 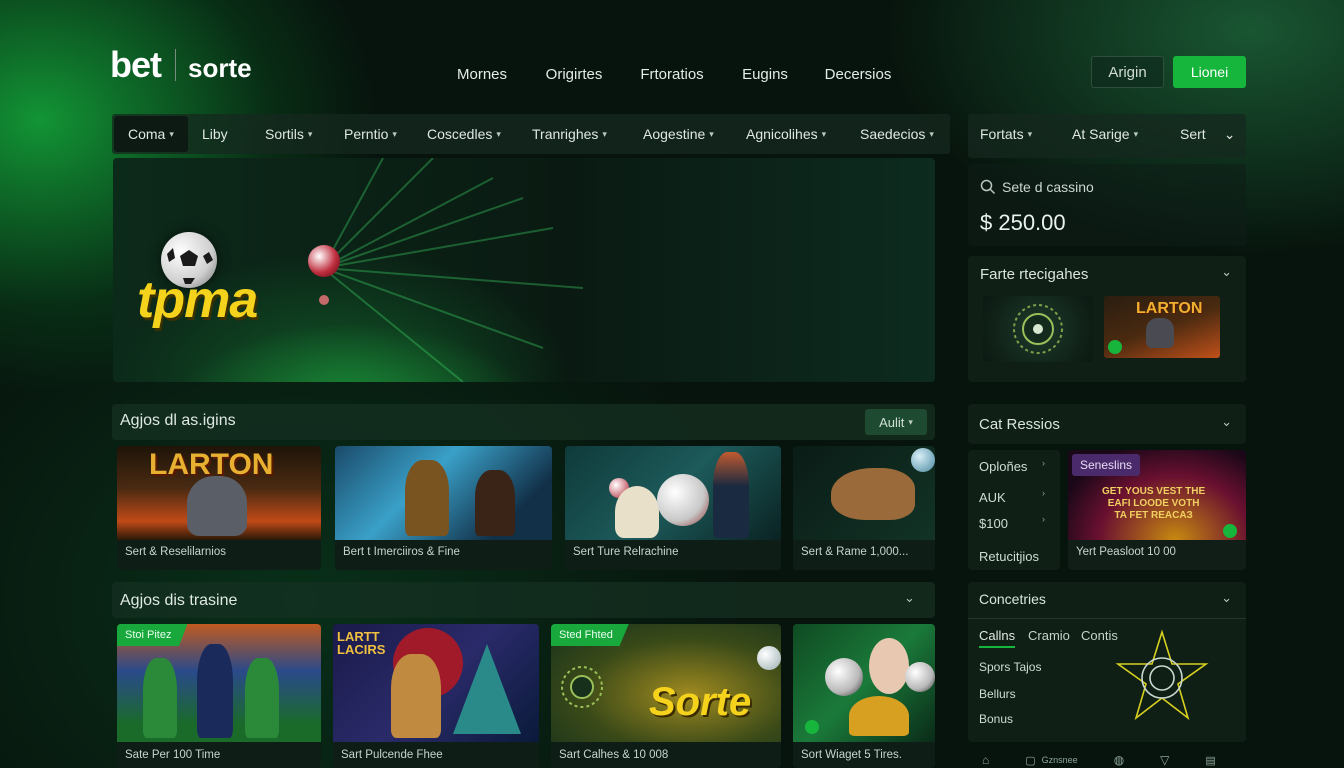 I want to click on category-label: Liby, so click(x=215, y=134).